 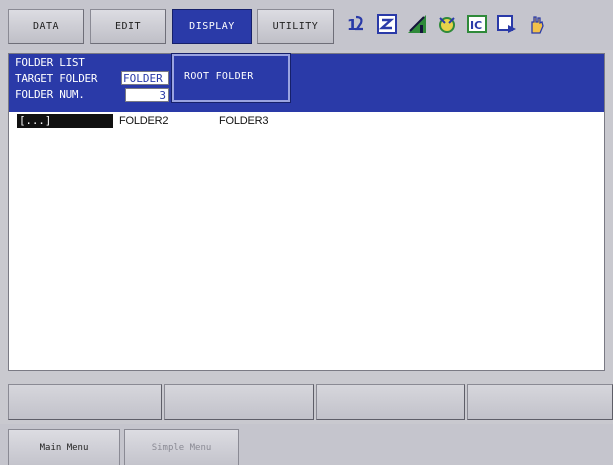 I want to click on edit-mode-icon, so click(x=387, y=24).